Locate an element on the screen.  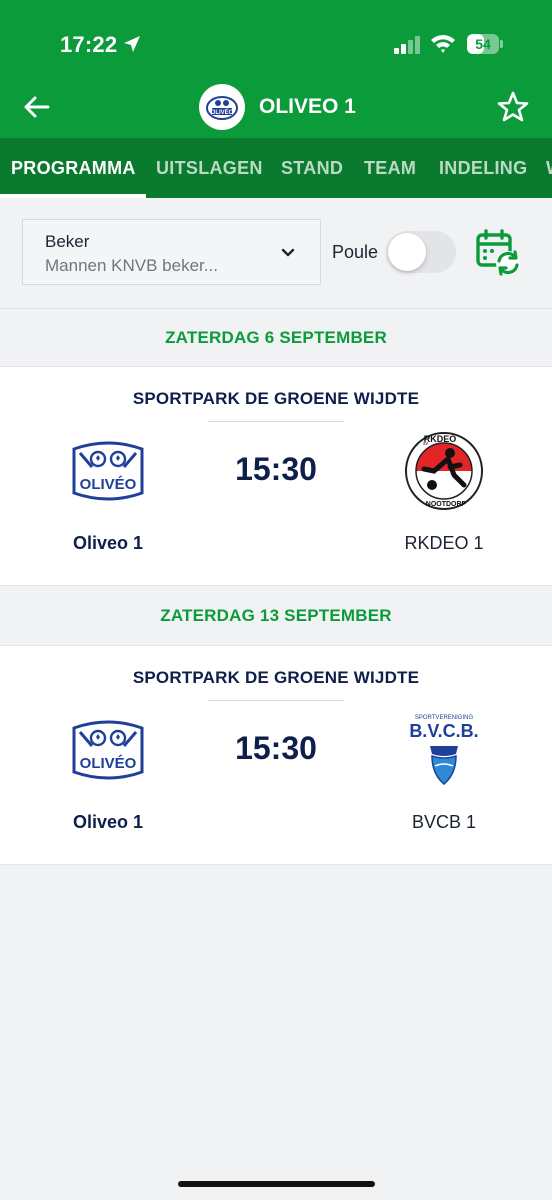
filter-bar: Beker Mannen KNVB beker... Poule is located at coordinates (276, 253).